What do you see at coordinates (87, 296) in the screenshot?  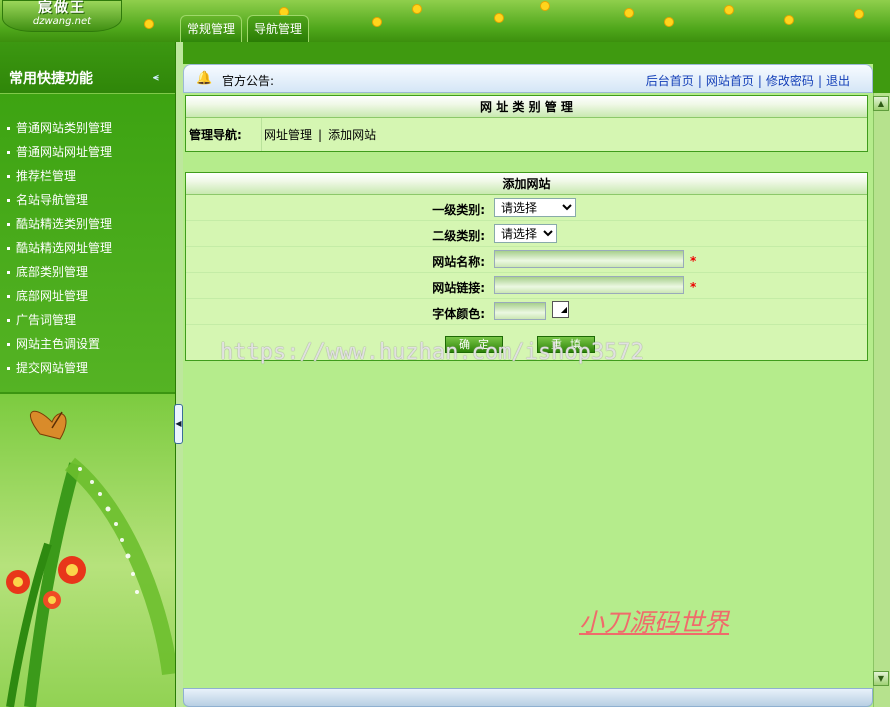 I see `sidebar-item-bottom-url: 底部网址管理` at bounding box center [87, 296].